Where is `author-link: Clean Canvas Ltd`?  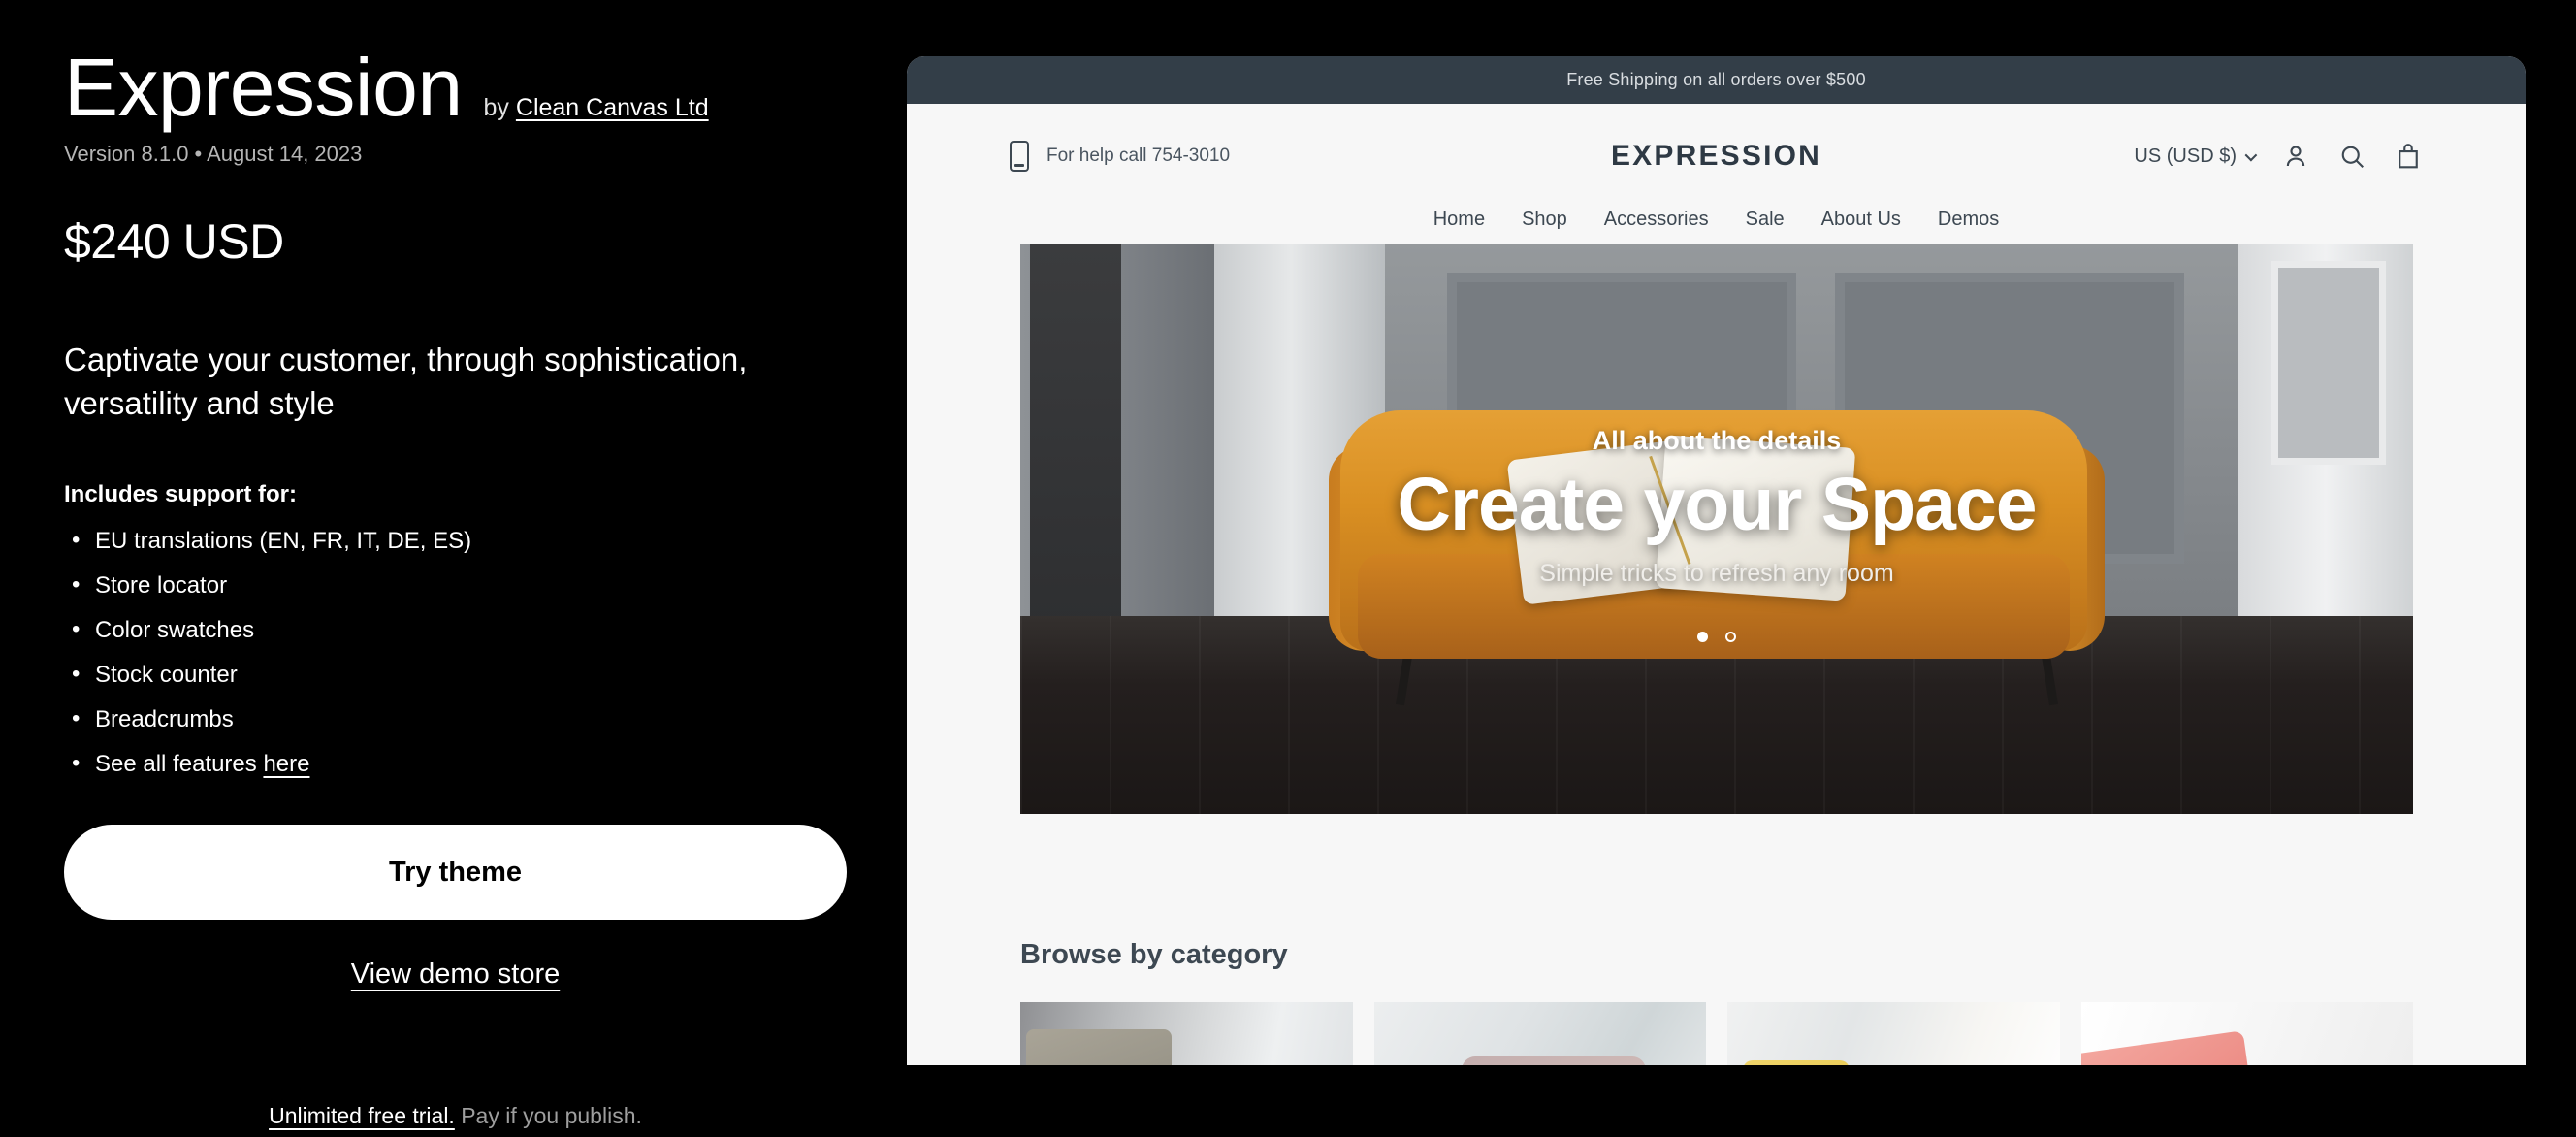 author-link: Clean Canvas Ltd is located at coordinates (612, 108).